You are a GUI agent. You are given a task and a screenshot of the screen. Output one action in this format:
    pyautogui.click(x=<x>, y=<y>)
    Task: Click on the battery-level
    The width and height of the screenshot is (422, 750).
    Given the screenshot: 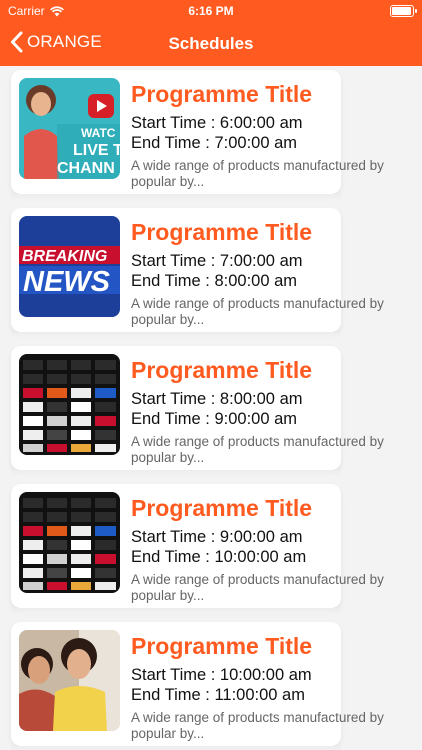 What is the action you would take?
    pyautogui.click(x=401, y=11)
    